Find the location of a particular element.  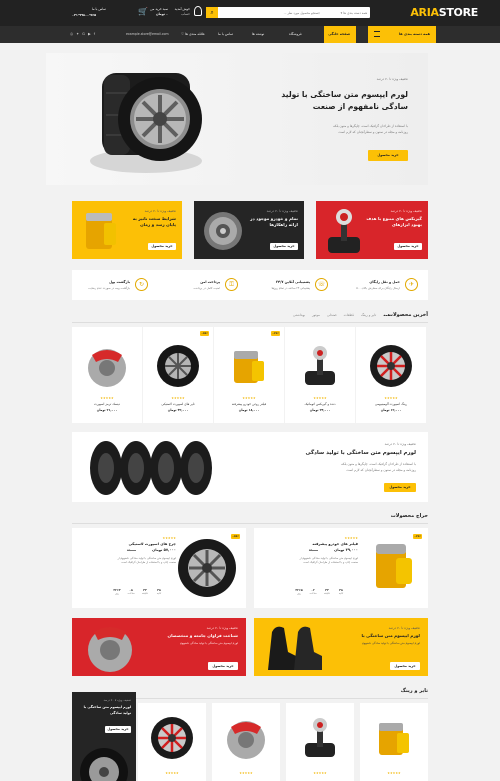

promo-3-button: خرید محصول is located at coordinates (162, 246).